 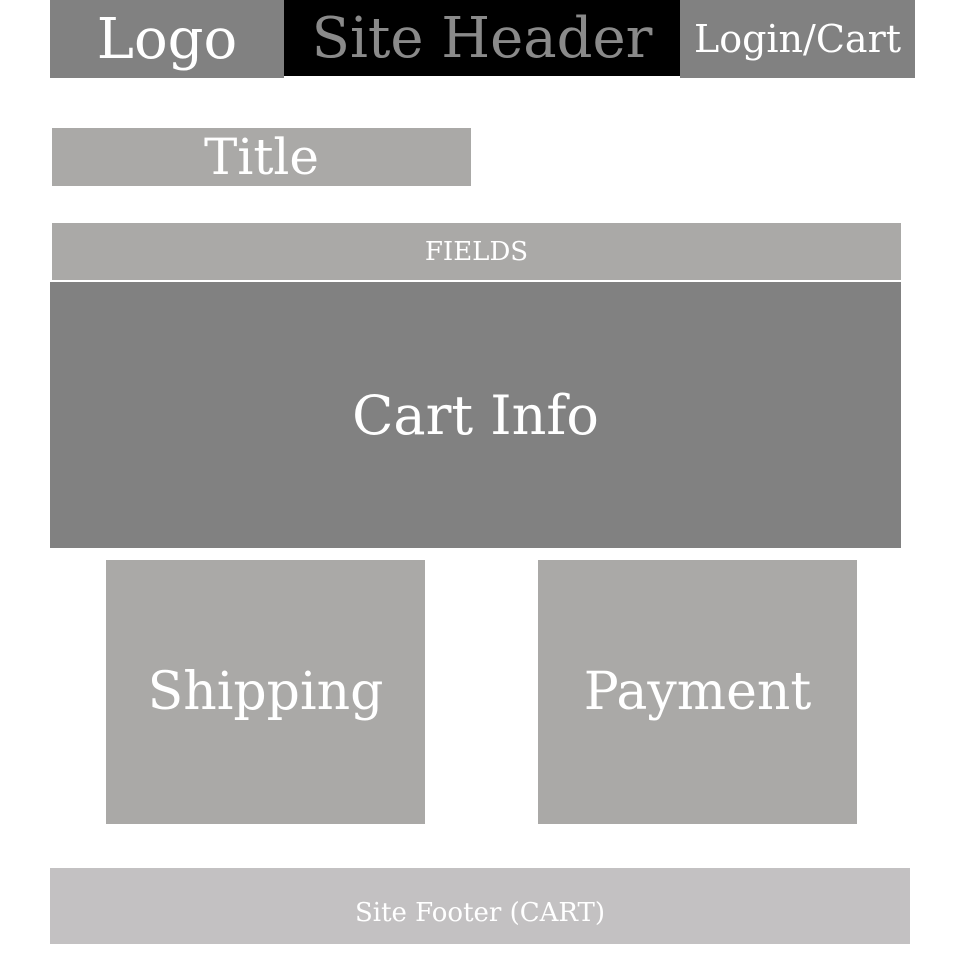 I want to click on site-header-block: Site Header, so click(x=482, y=38).